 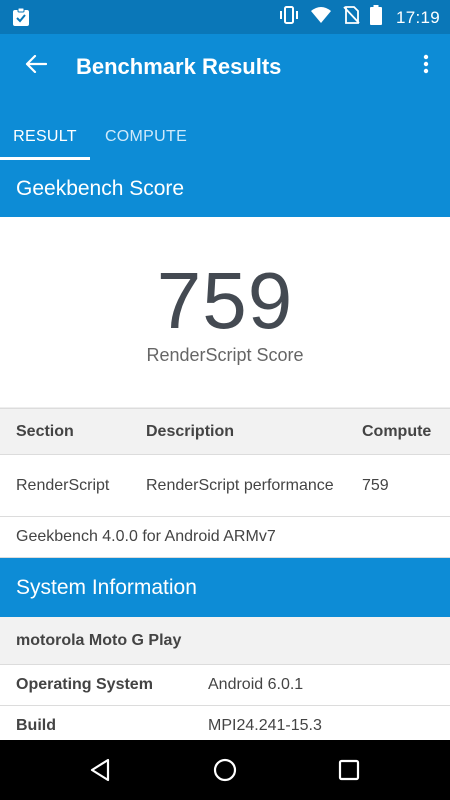 I want to click on column-header-section: Section, so click(x=45, y=431).